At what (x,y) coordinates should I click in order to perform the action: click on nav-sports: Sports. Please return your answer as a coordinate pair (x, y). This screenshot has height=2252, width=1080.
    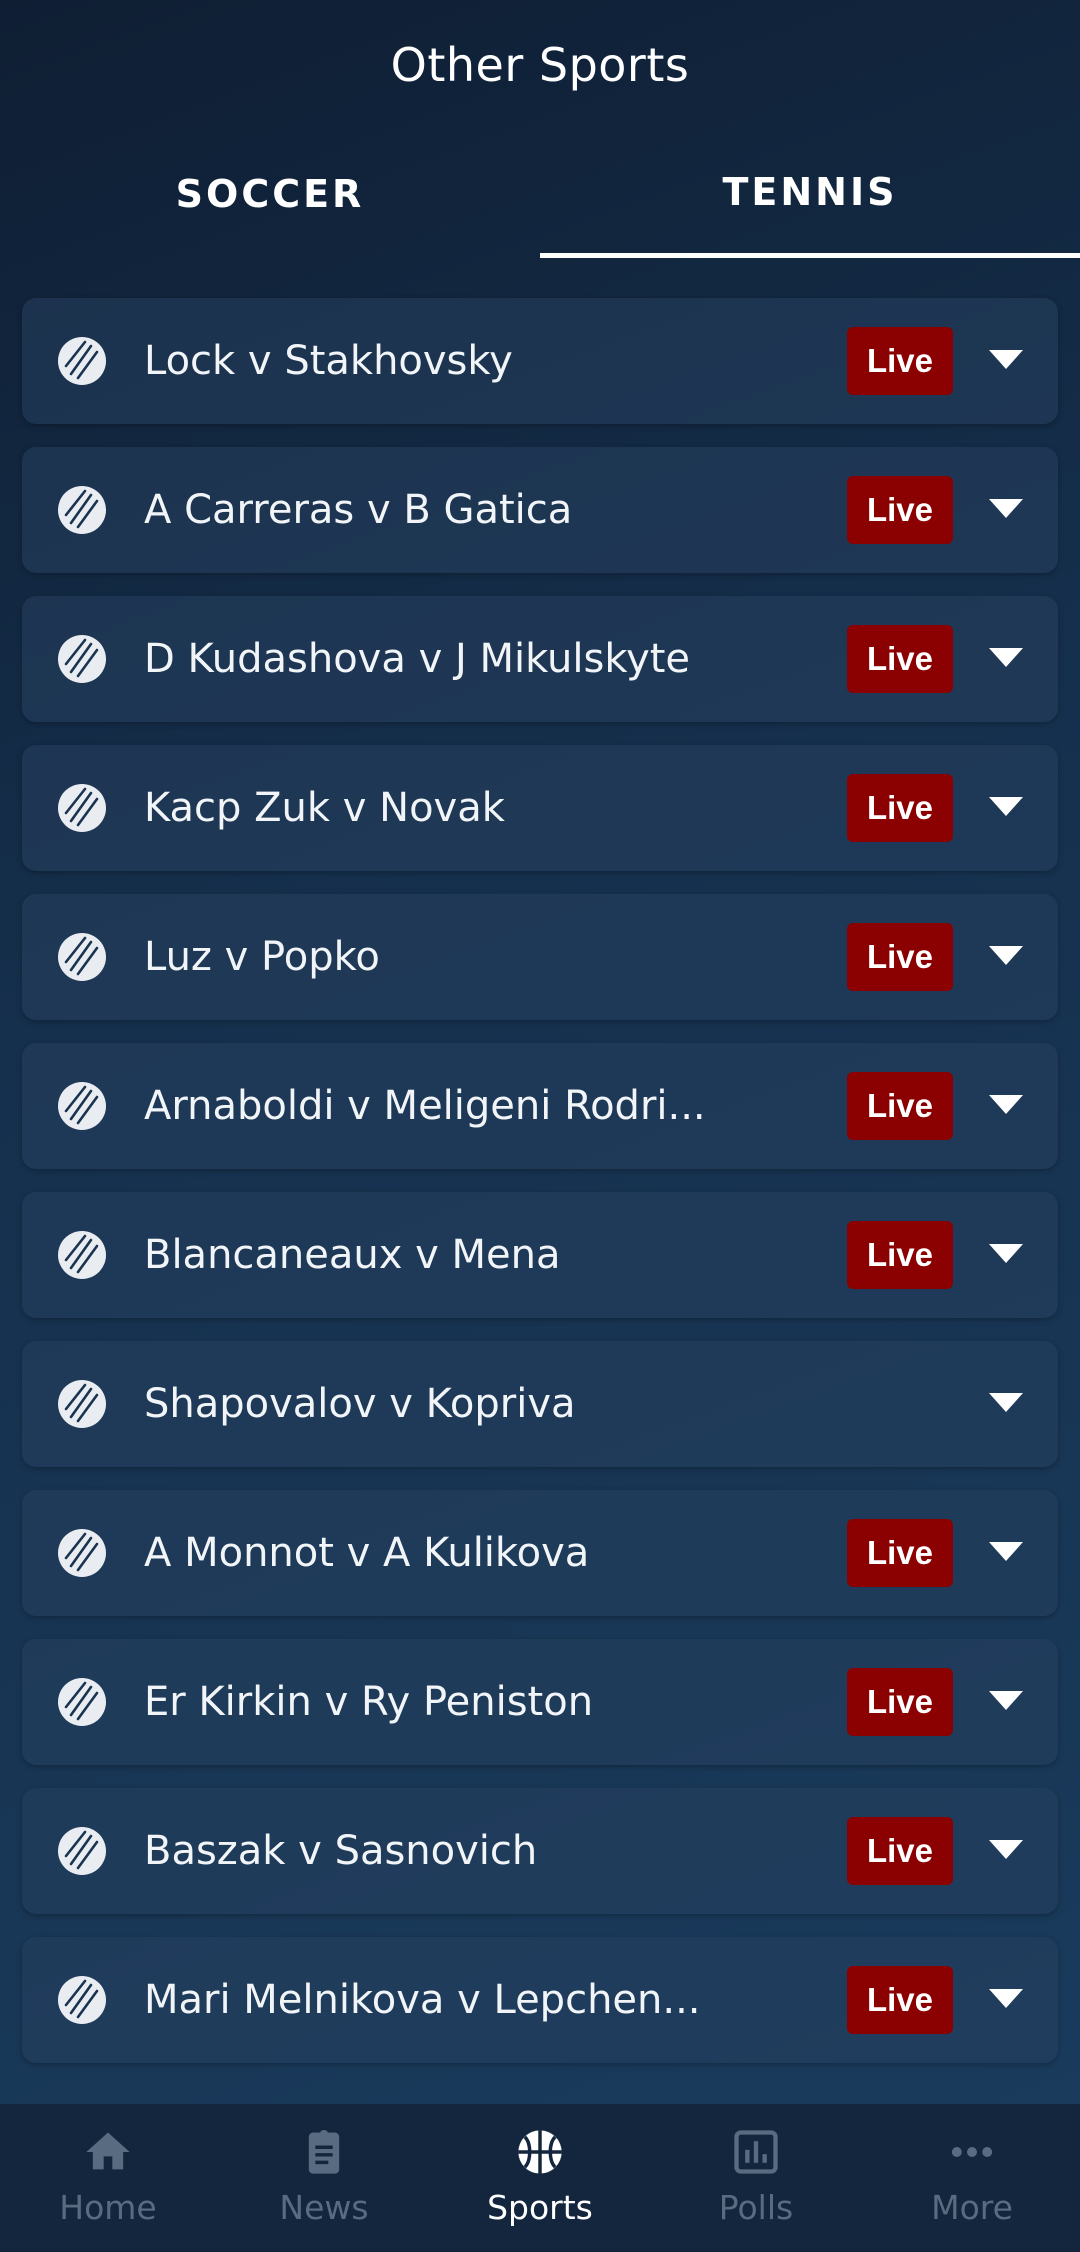
    Looking at the image, I should click on (540, 2178).